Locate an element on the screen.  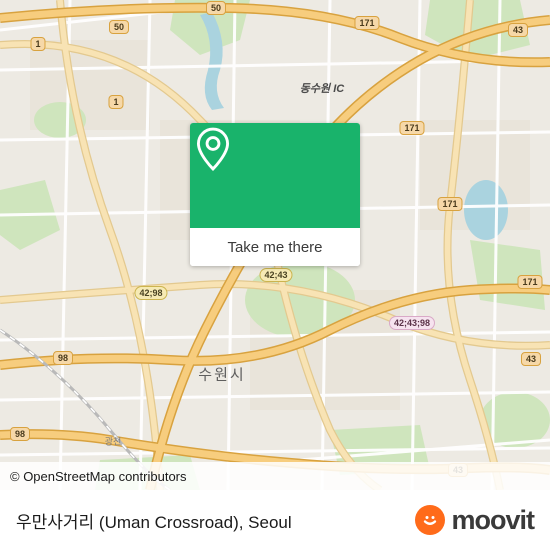
route-shield-14: 98 is located at coordinates (20, 434).